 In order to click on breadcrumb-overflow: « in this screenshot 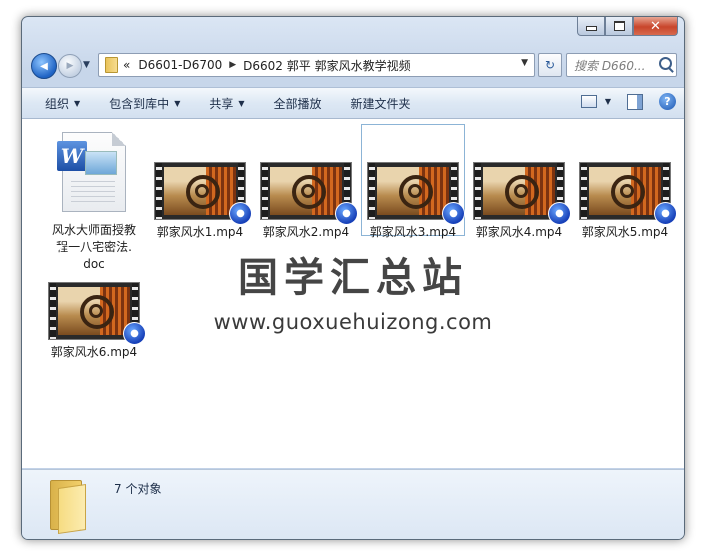, I will do `click(126, 65)`.